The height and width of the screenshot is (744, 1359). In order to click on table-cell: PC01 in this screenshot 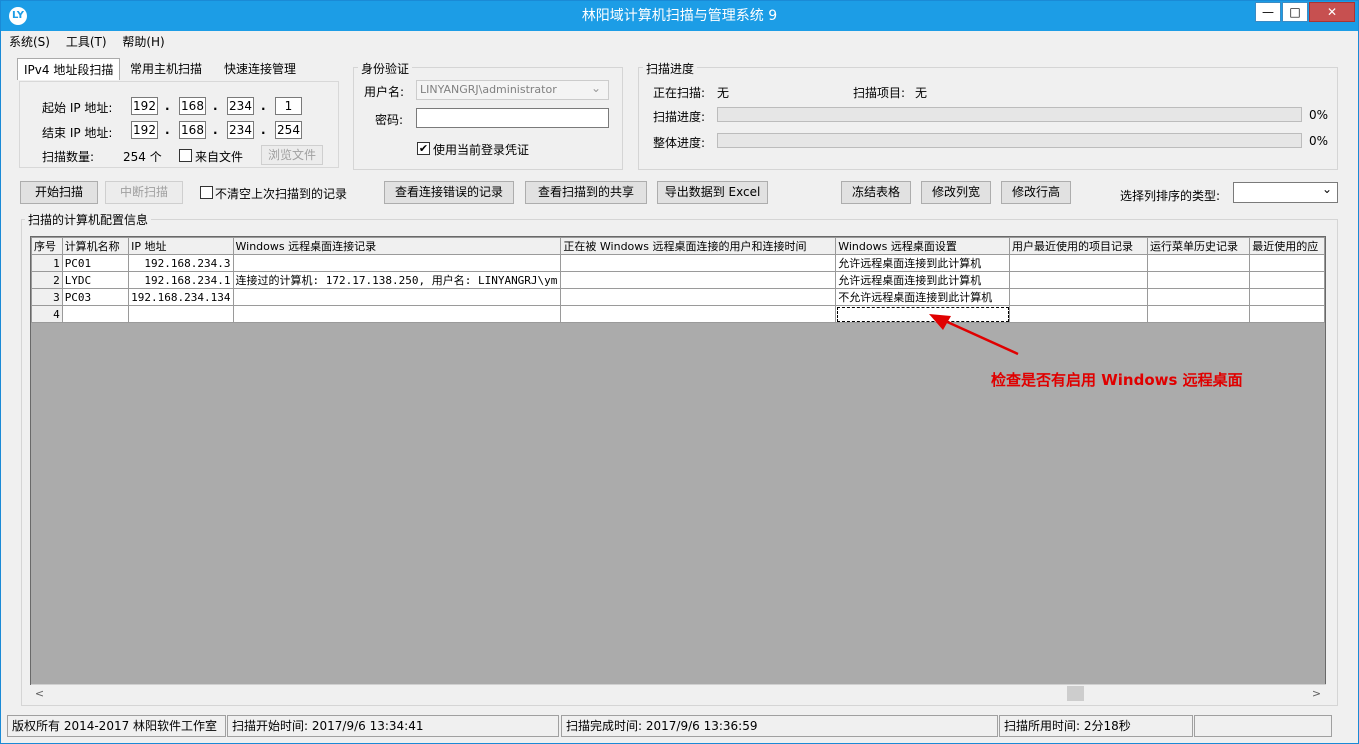, I will do `click(95, 263)`.